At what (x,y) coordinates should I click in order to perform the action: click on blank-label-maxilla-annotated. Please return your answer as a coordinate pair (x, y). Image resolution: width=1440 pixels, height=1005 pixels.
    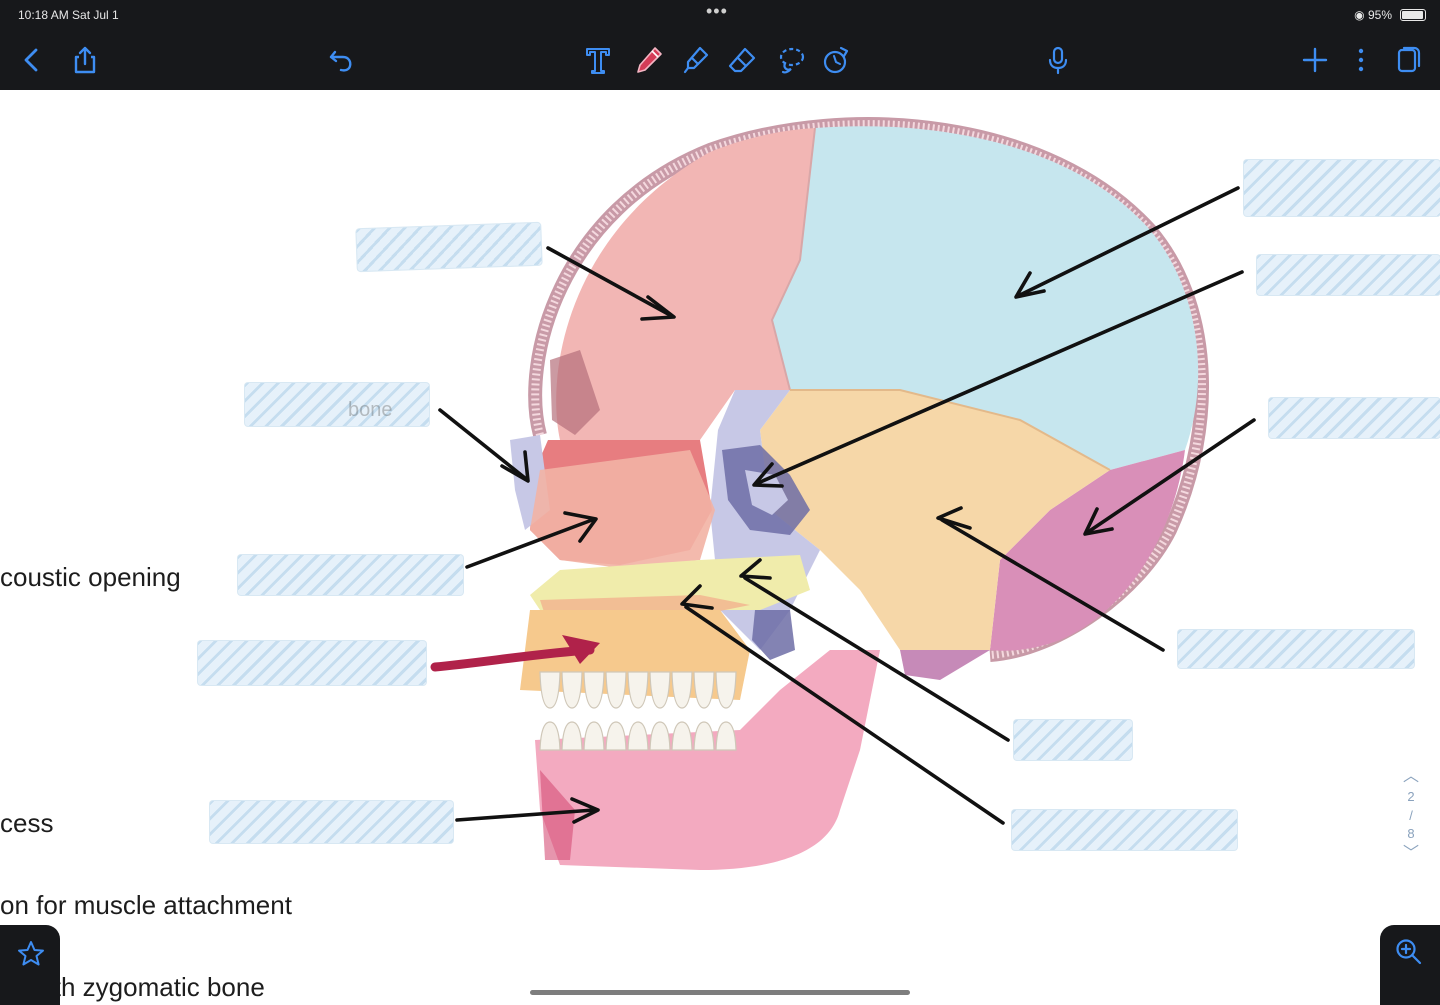
    Looking at the image, I should click on (312, 663).